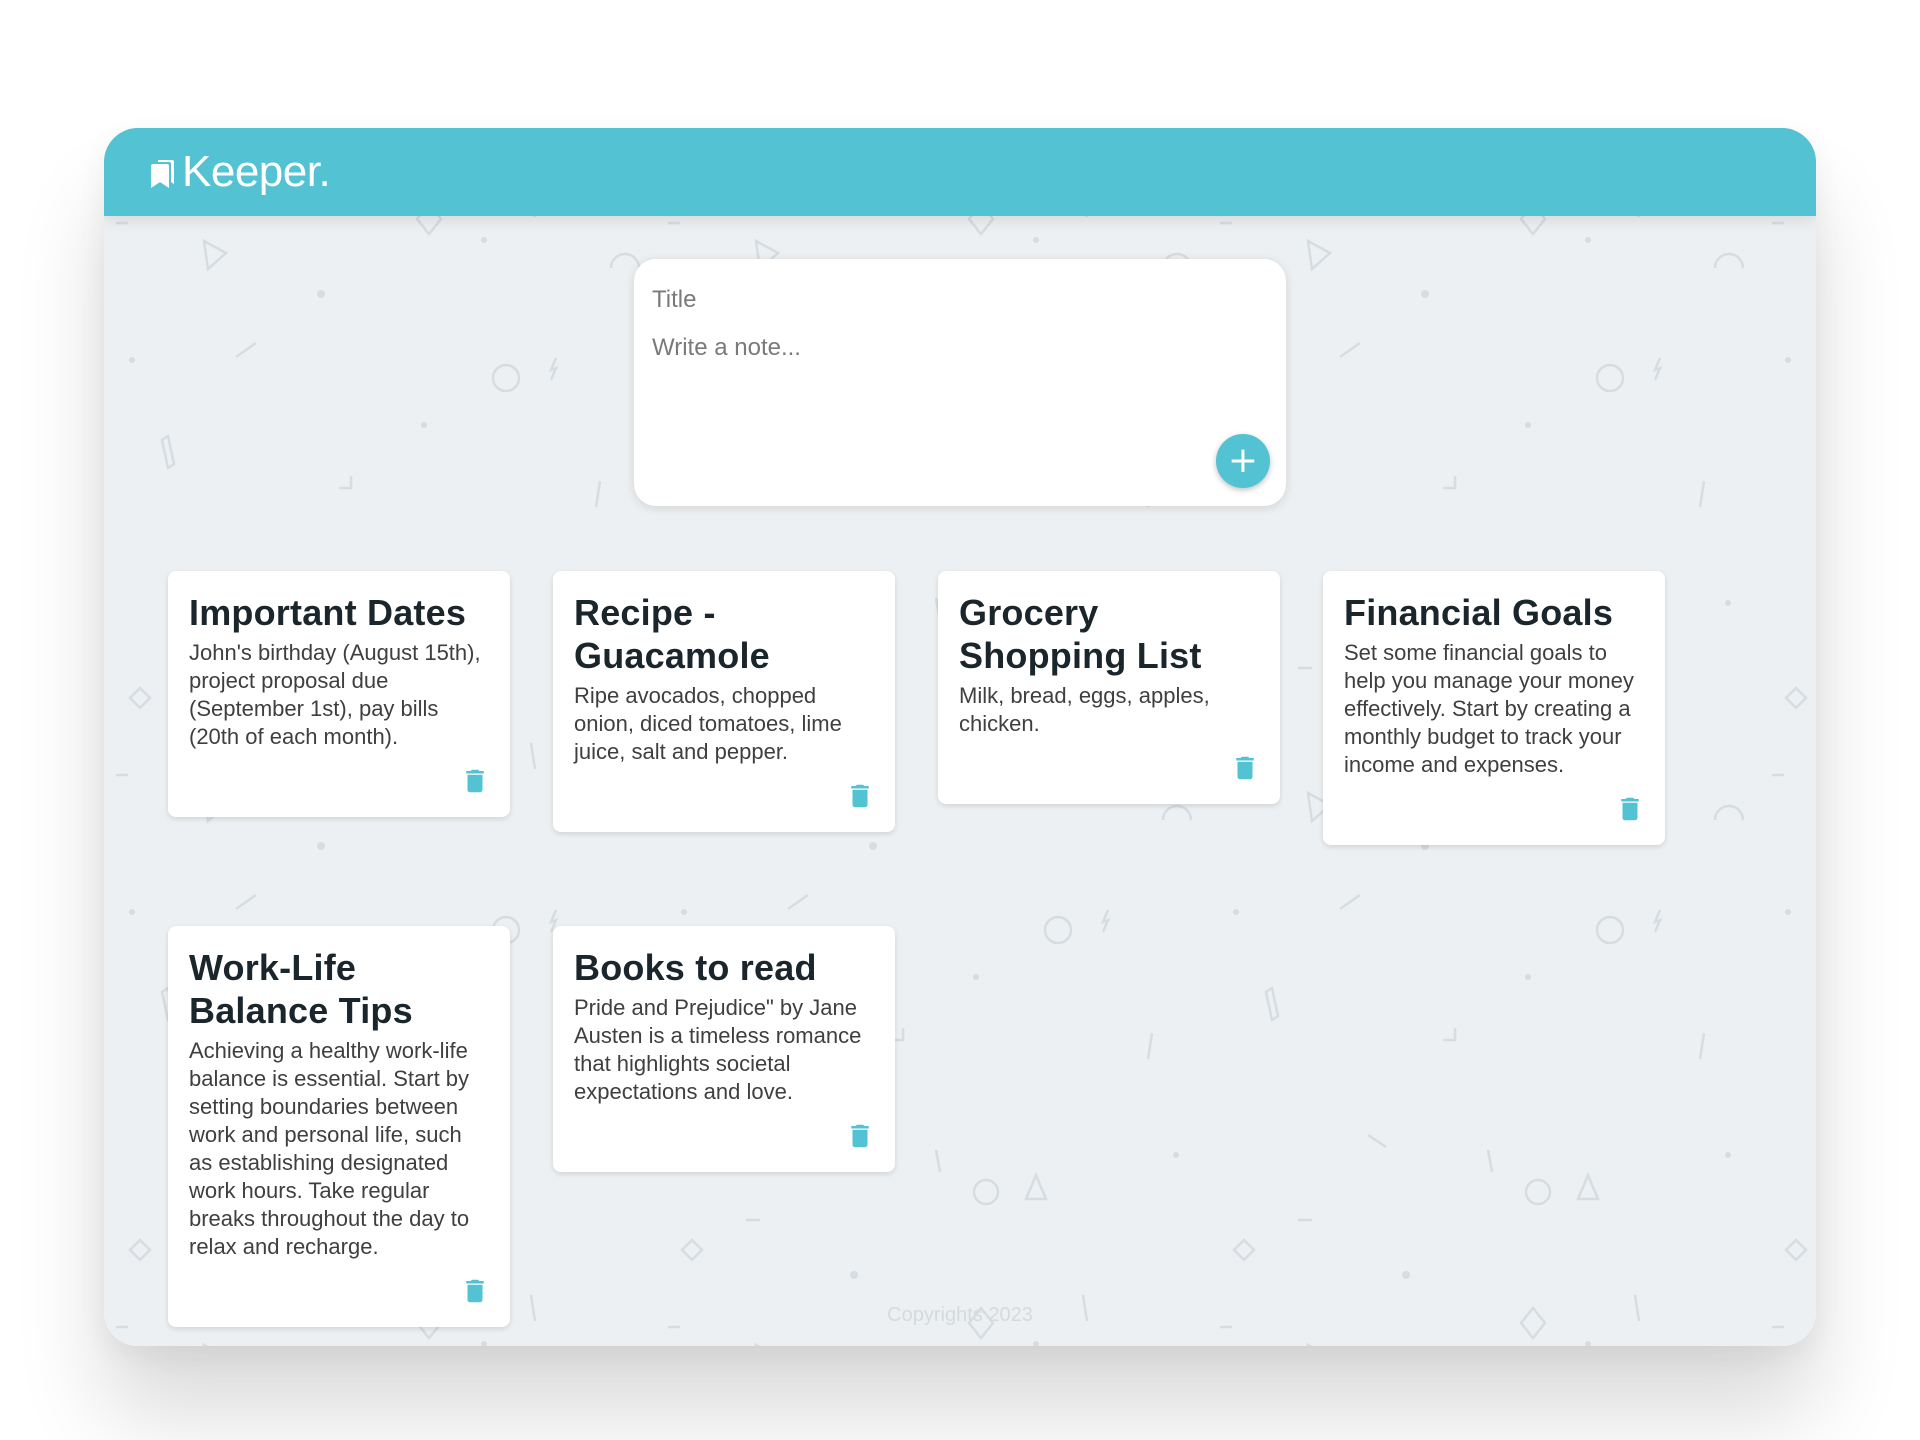  I want to click on add-note-button: +, so click(1243, 461).